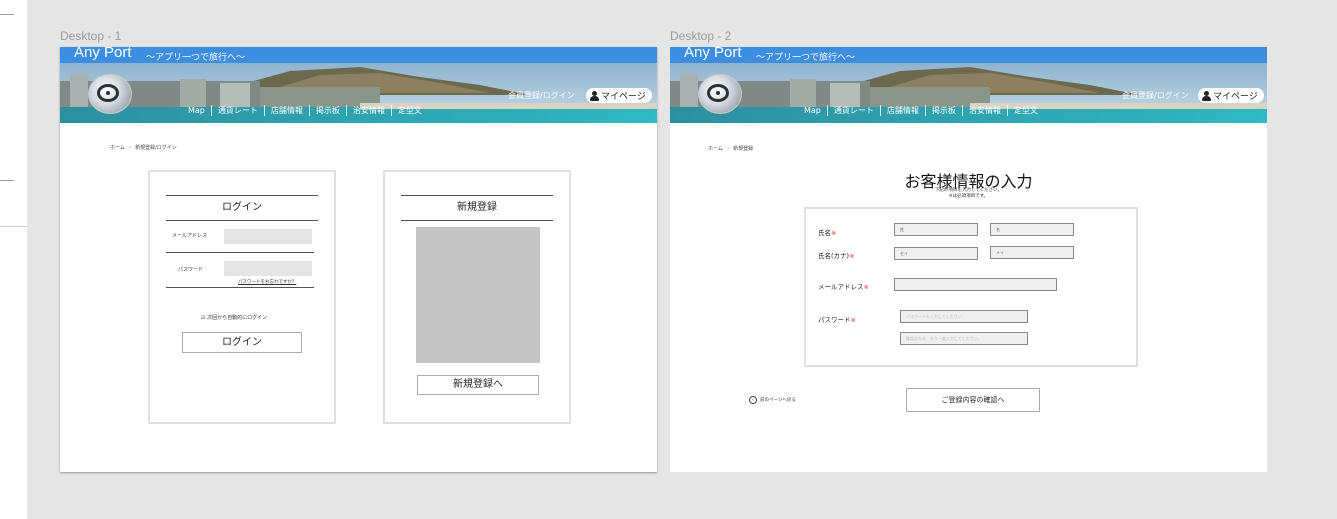 The image size is (1337, 519). I want to click on register-panel: 新規登録 新規登録へ, so click(477, 297).